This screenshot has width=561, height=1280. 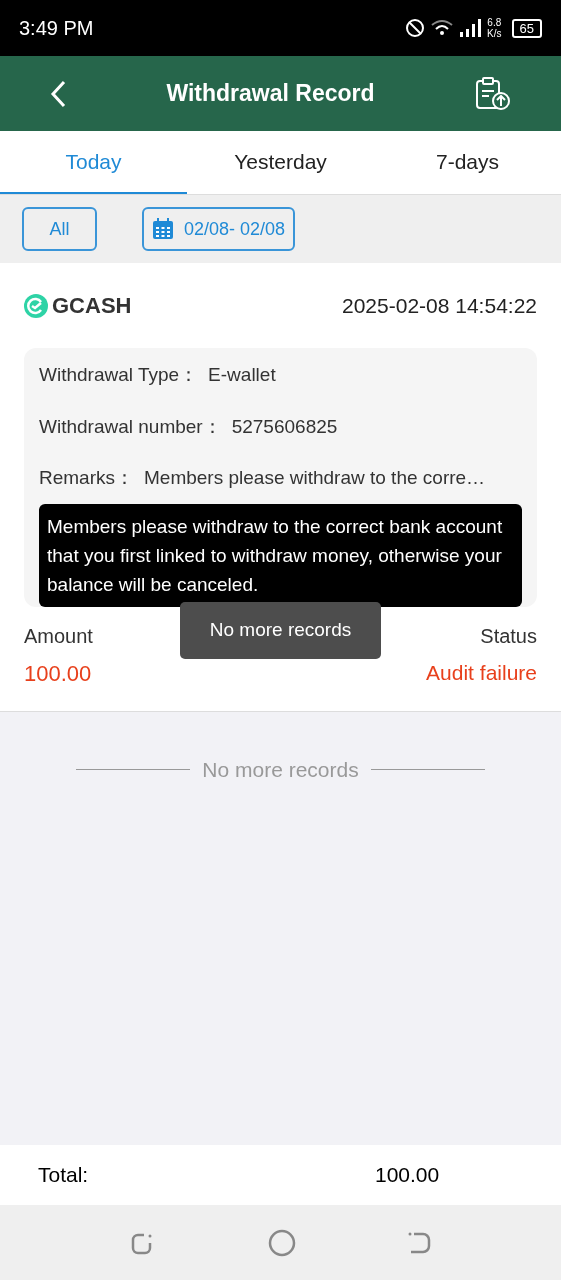 I want to click on detail-label: Withdrawal number：, so click(x=130, y=426).